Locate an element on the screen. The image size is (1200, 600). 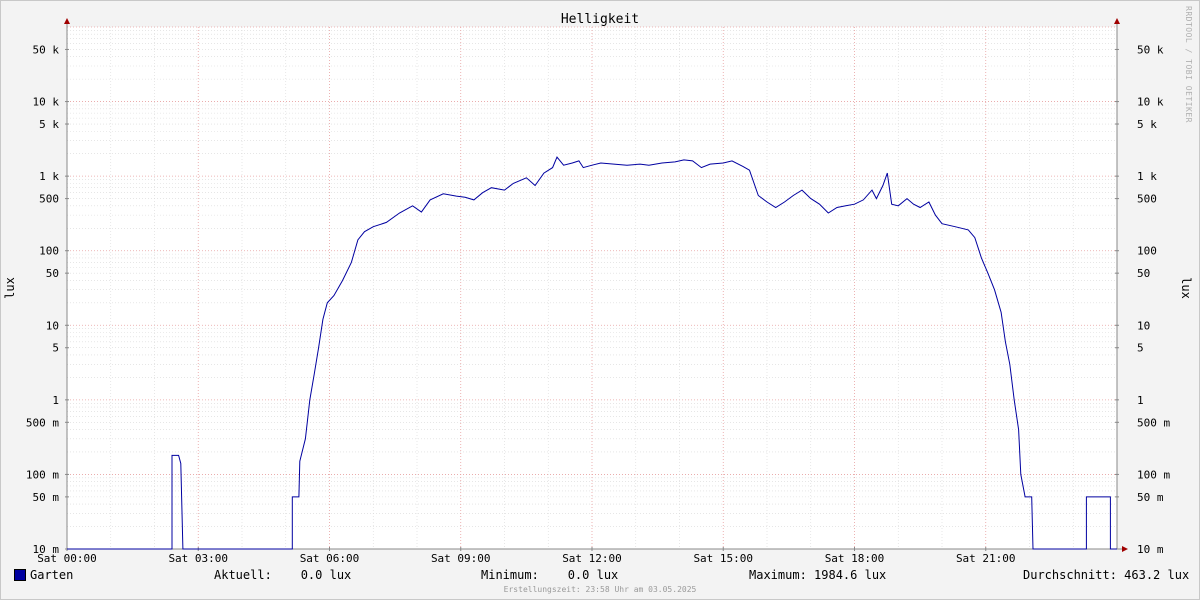
y-tick-label-left: 100 m is located at coordinates (42, 474).